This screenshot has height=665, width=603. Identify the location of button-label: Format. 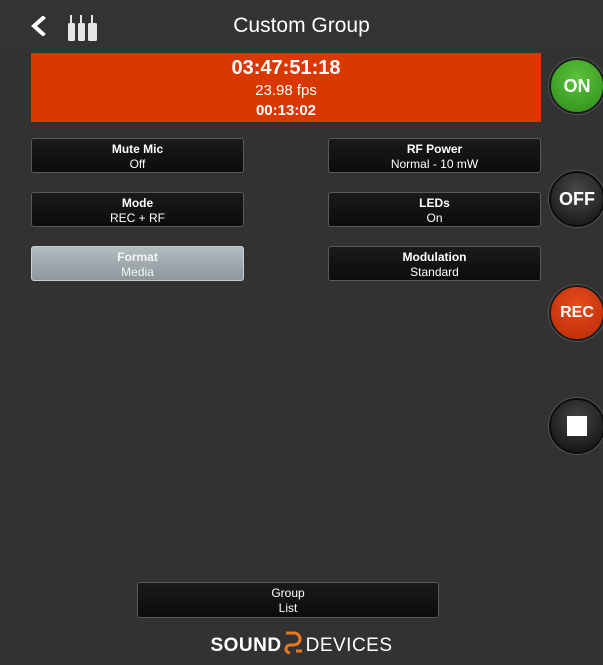
(137, 257).